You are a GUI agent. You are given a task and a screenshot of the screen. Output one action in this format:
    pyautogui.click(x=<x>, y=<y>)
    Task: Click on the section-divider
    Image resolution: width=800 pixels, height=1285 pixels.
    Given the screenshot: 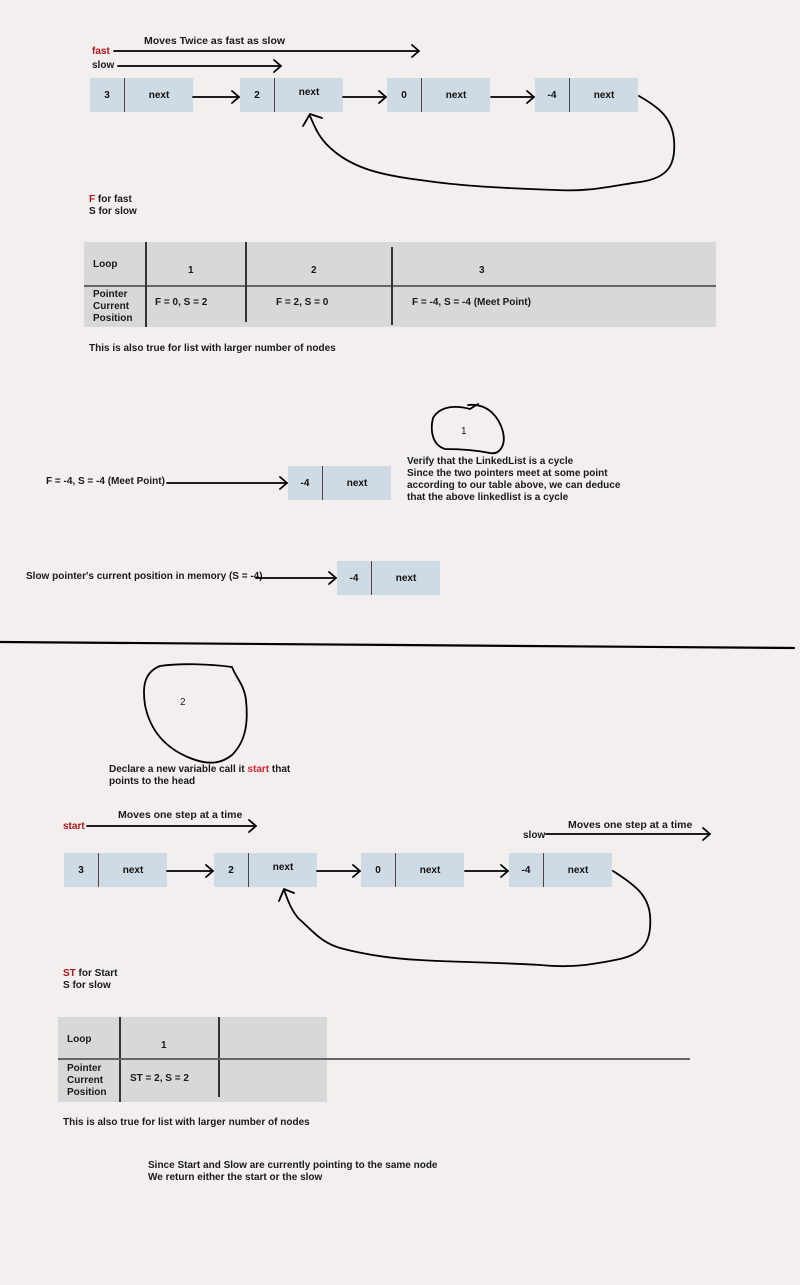 What is the action you would take?
    pyautogui.click(x=398, y=645)
    